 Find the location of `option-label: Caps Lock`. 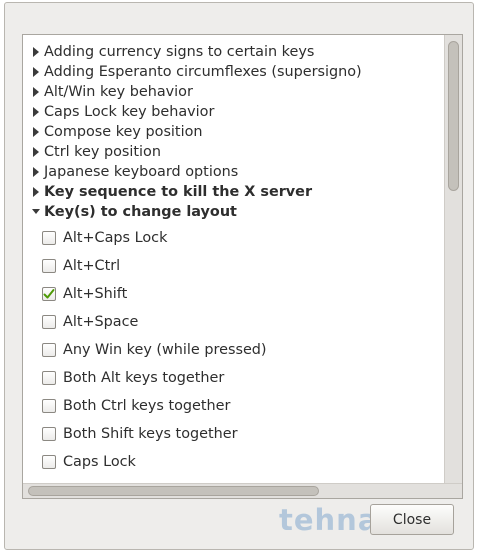

option-label: Caps Lock is located at coordinates (99, 462).